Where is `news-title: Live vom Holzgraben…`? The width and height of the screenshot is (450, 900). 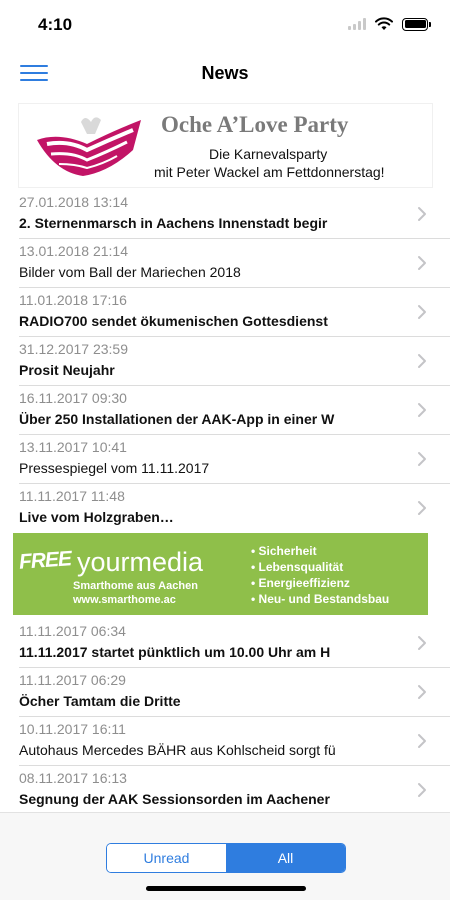 news-title: Live vom Holzgraben… is located at coordinates (96, 517).